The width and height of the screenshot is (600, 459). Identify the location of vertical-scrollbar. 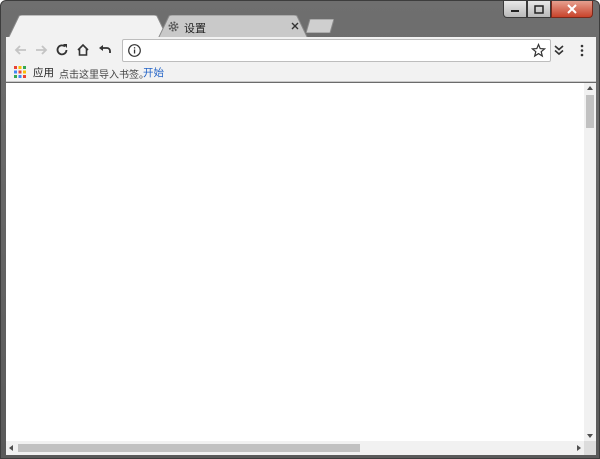
(590, 262).